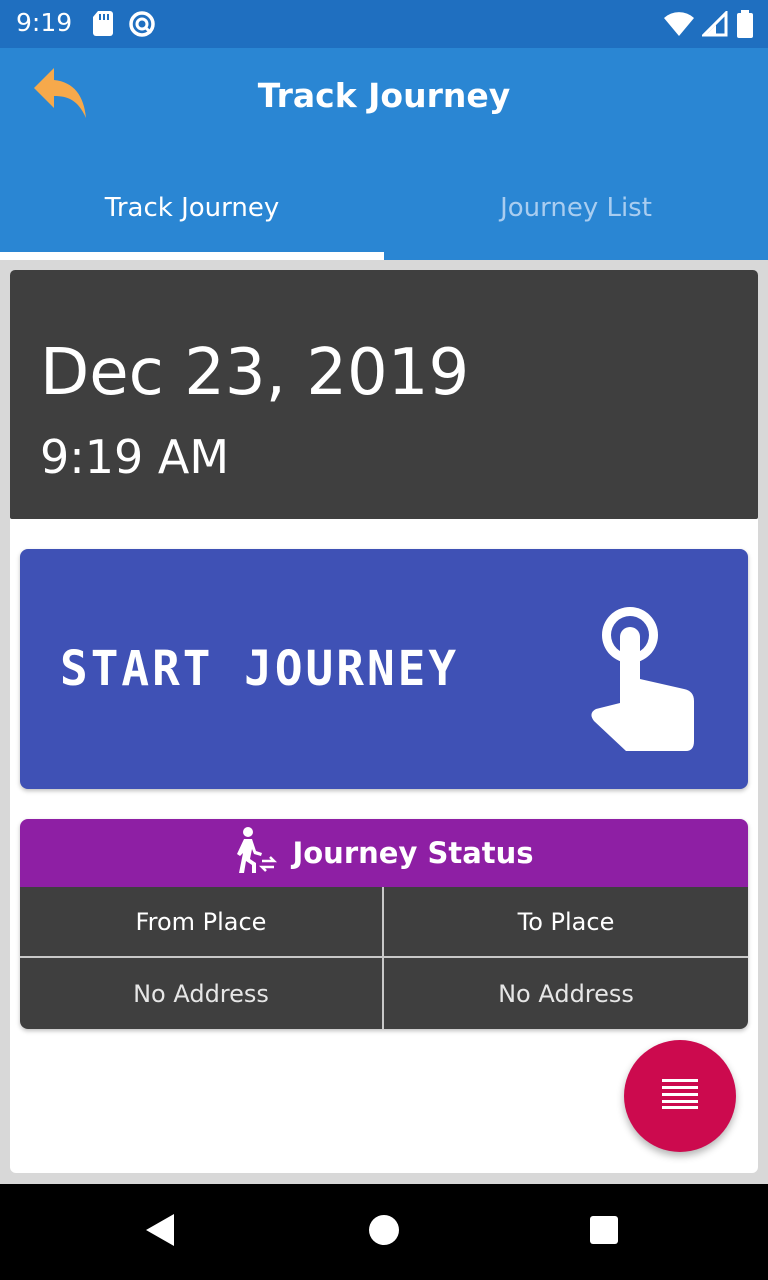 The image size is (768, 1280). I want to click on active-tab-indicator, so click(192, 256).